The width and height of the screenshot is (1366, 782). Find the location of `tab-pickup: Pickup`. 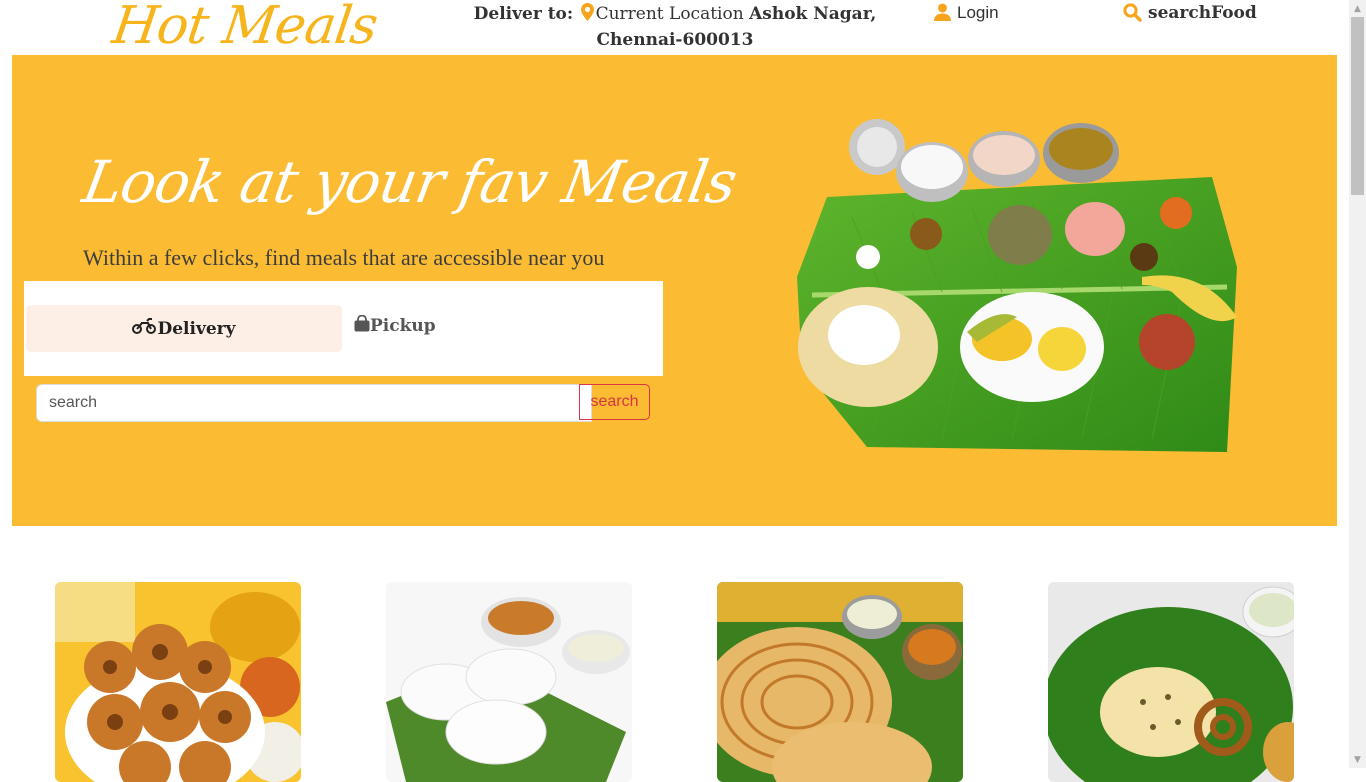

tab-pickup: Pickup is located at coordinates (395, 325).